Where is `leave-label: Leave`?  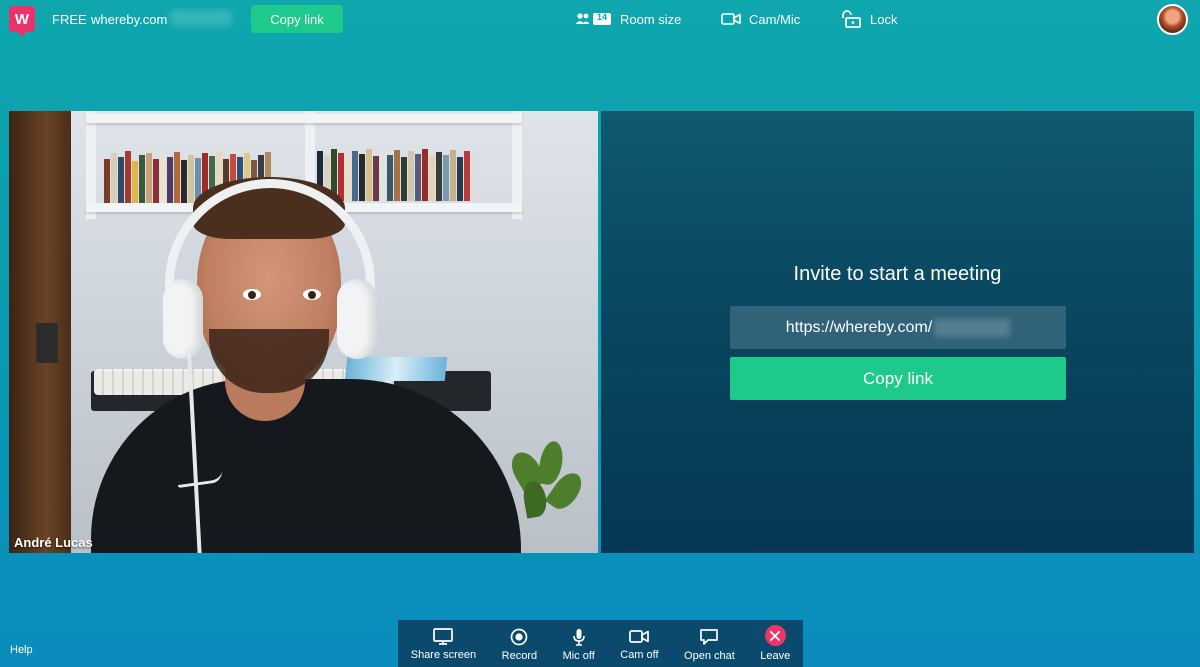 leave-label: Leave is located at coordinates (775, 656).